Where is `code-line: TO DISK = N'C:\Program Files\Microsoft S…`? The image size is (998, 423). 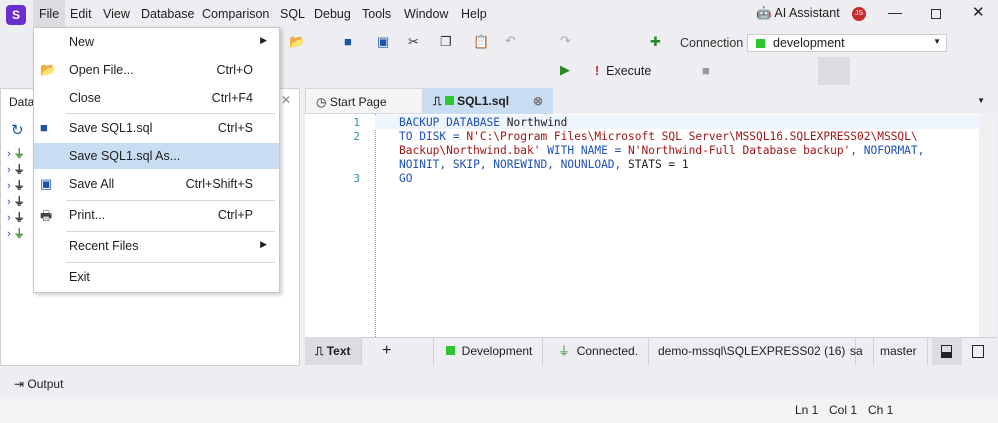 code-line: TO DISK = N'C:\Program Files\Microsoft S… is located at coordinates (658, 136).